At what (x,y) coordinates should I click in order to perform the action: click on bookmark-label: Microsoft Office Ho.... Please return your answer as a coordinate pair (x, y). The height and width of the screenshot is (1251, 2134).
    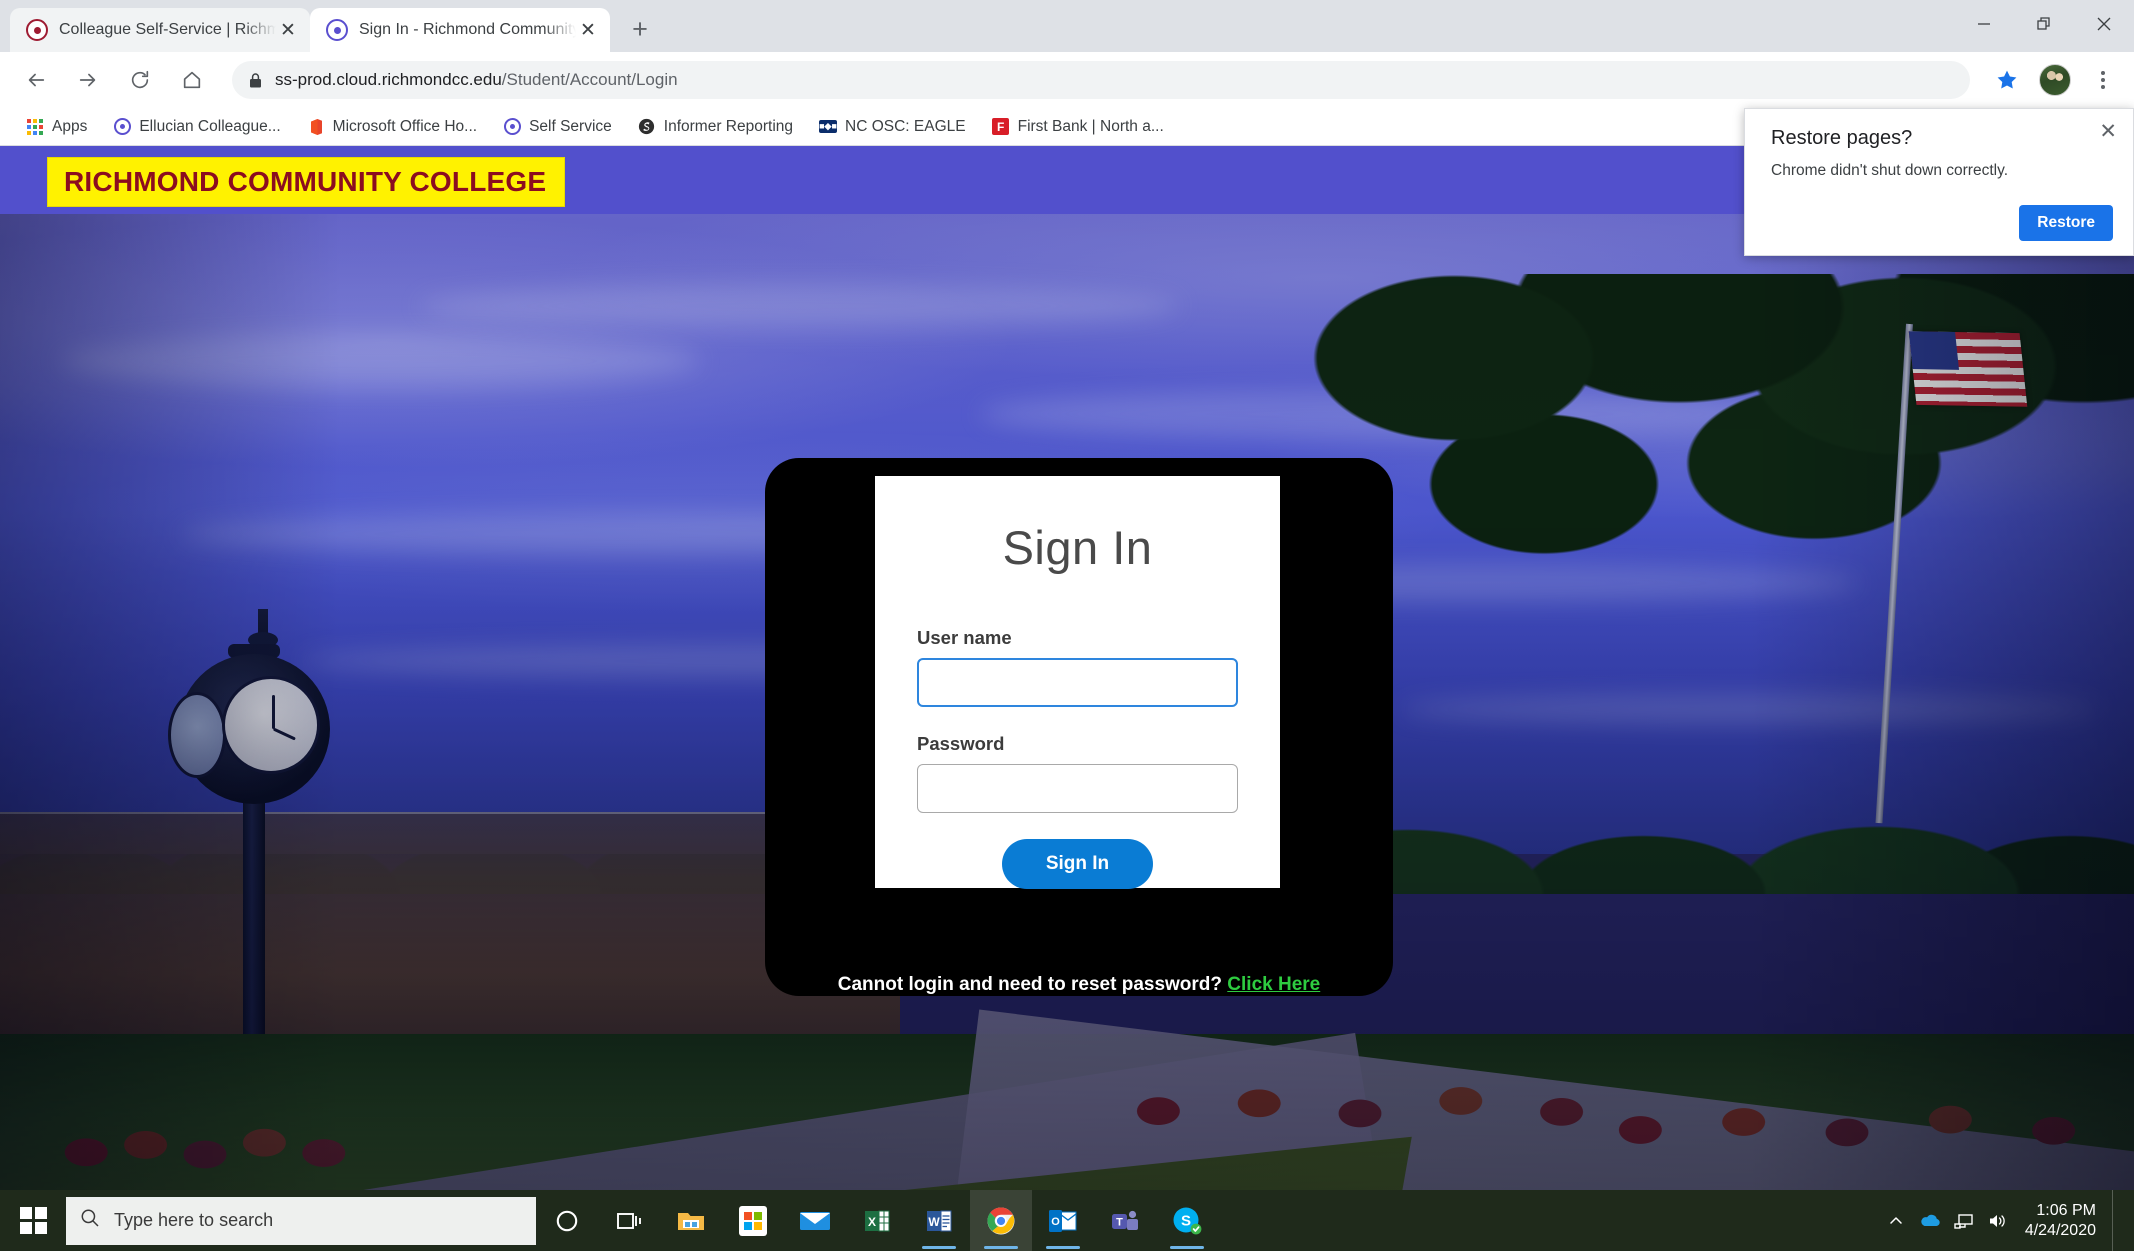
    Looking at the image, I should click on (405, 126).